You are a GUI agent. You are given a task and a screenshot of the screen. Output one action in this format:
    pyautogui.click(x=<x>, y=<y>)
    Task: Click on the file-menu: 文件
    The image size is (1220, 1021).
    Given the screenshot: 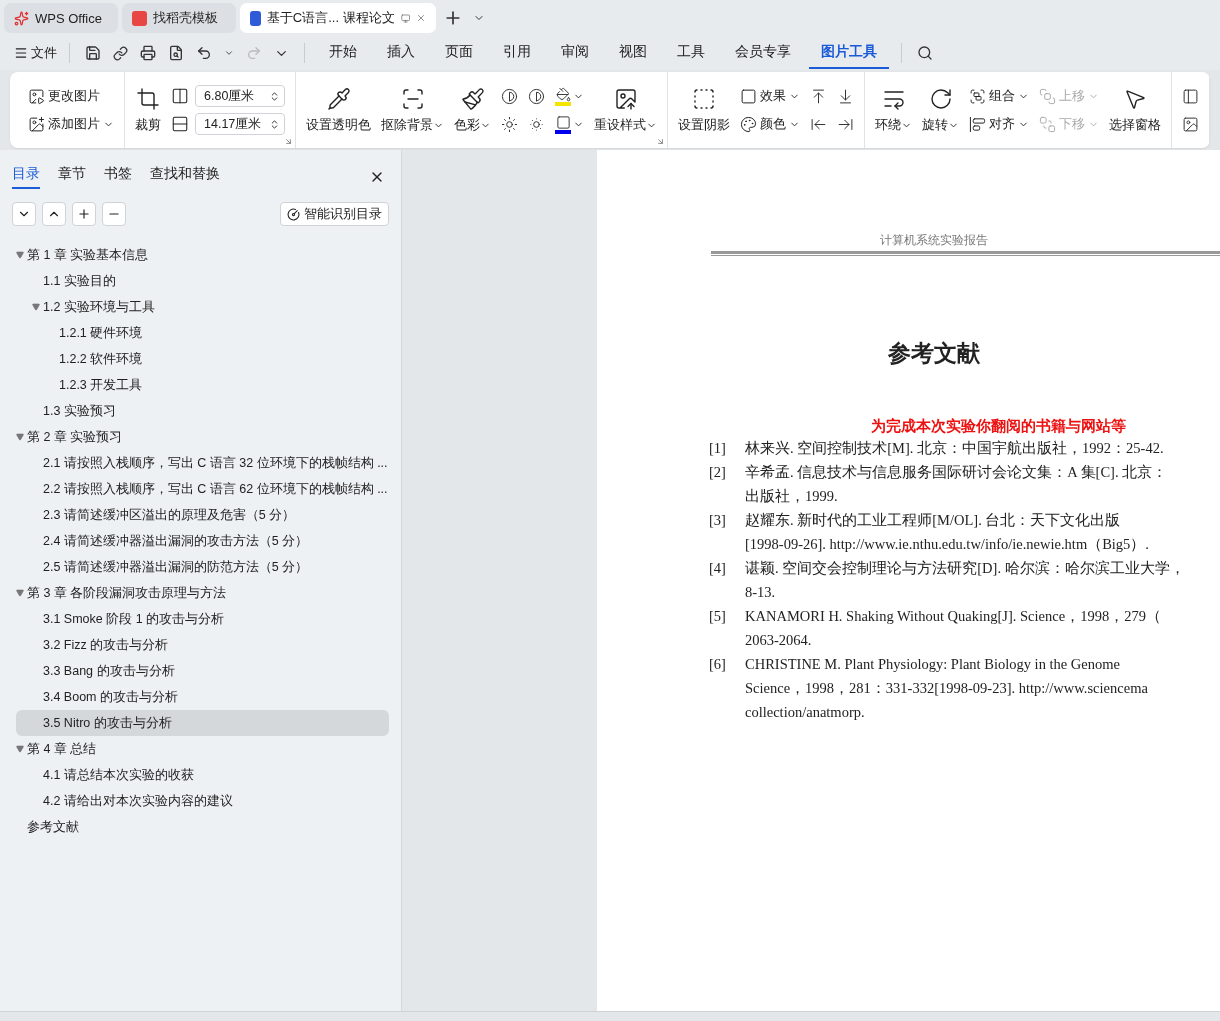 What is the action you would take?
    pyautogui.click(x=35, y=53)
    